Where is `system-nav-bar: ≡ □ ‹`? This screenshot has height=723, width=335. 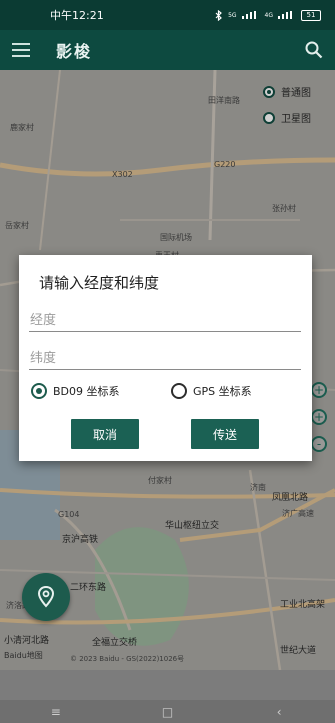
system-nav-bar: ≡ □ ‹ is located at coordinates (167, 711).